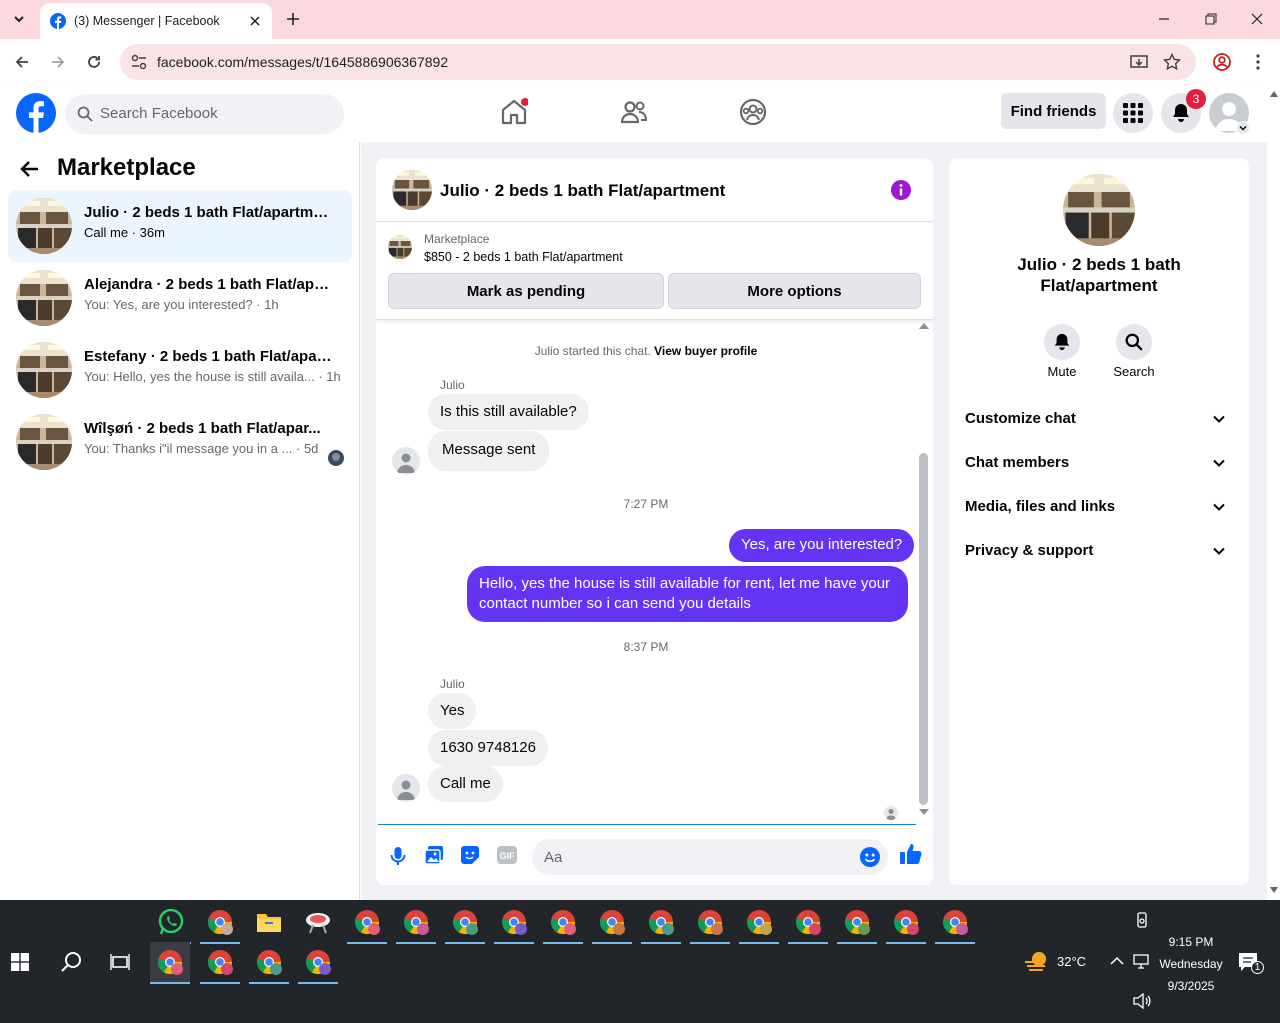 This screenshot has width=1280, height=1023. I want to click on listing-price: $850 - 2 beds 1 bath Flat/apartment, so click(523, 257).